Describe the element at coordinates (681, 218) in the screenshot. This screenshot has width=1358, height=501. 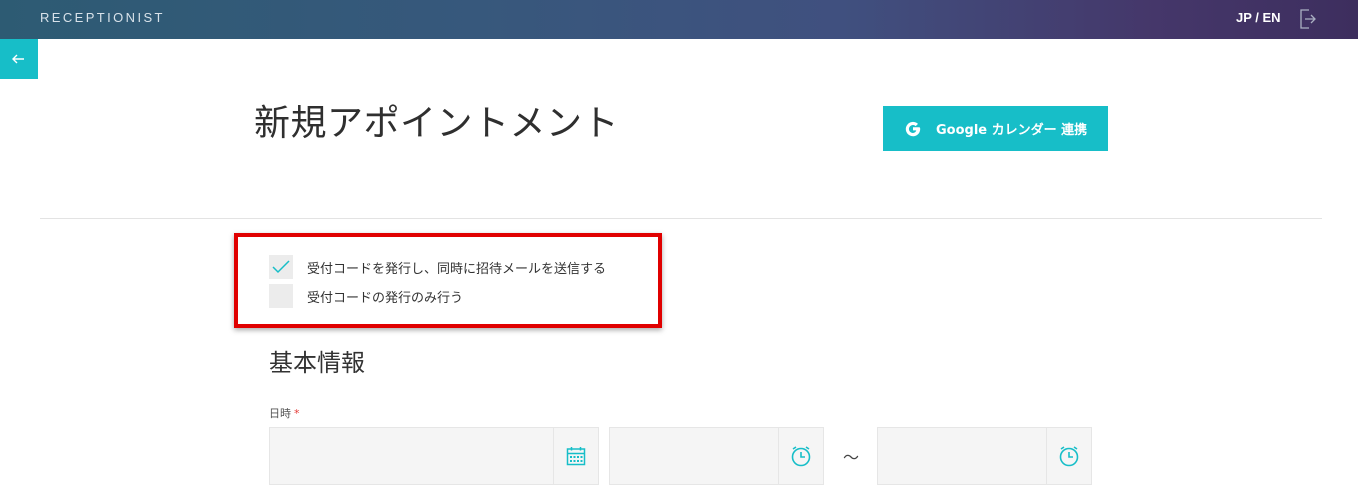
I see `divider` at that location.